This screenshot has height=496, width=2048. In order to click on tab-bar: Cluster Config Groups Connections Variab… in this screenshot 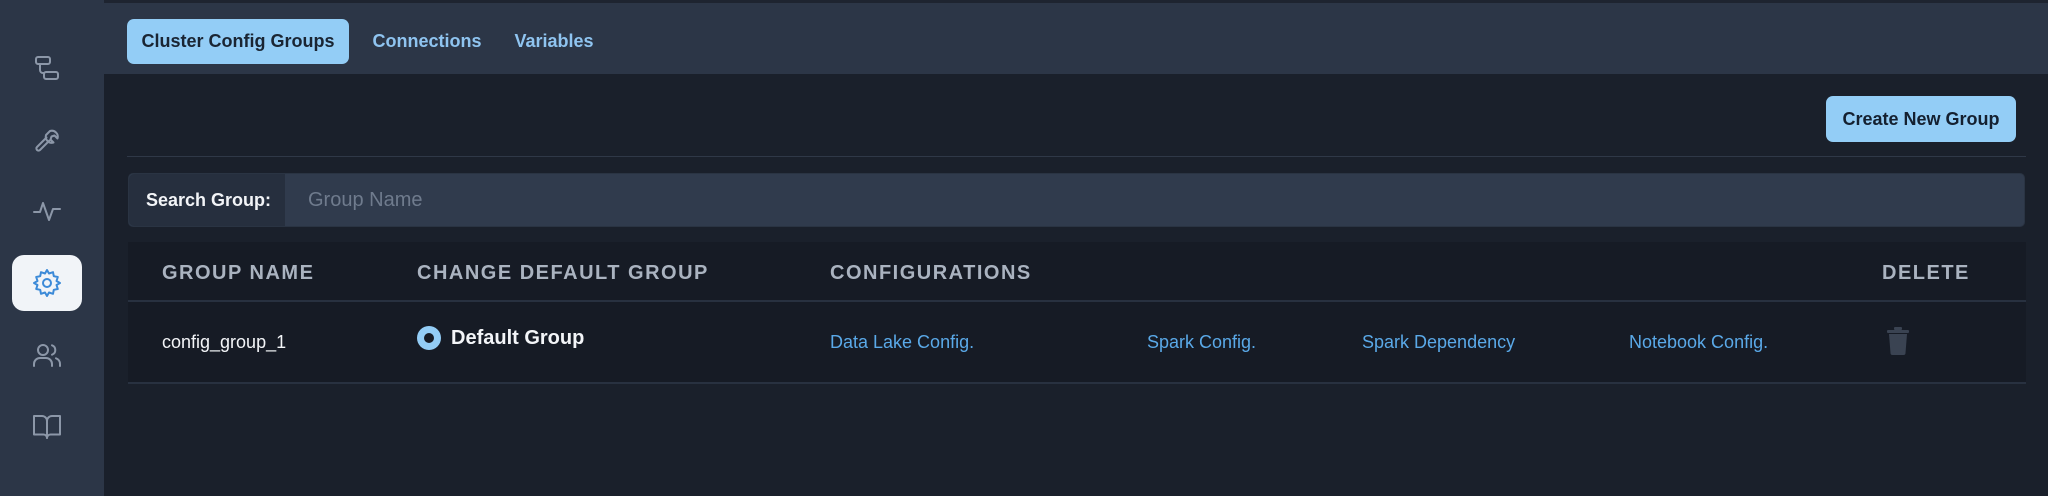, I will do `click(1076, 37)`.